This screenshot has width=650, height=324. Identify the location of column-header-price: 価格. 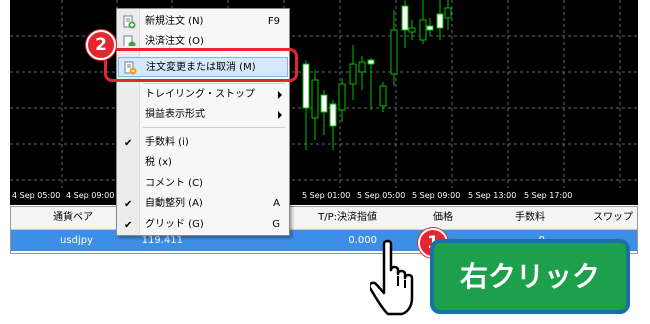
(427, 218).